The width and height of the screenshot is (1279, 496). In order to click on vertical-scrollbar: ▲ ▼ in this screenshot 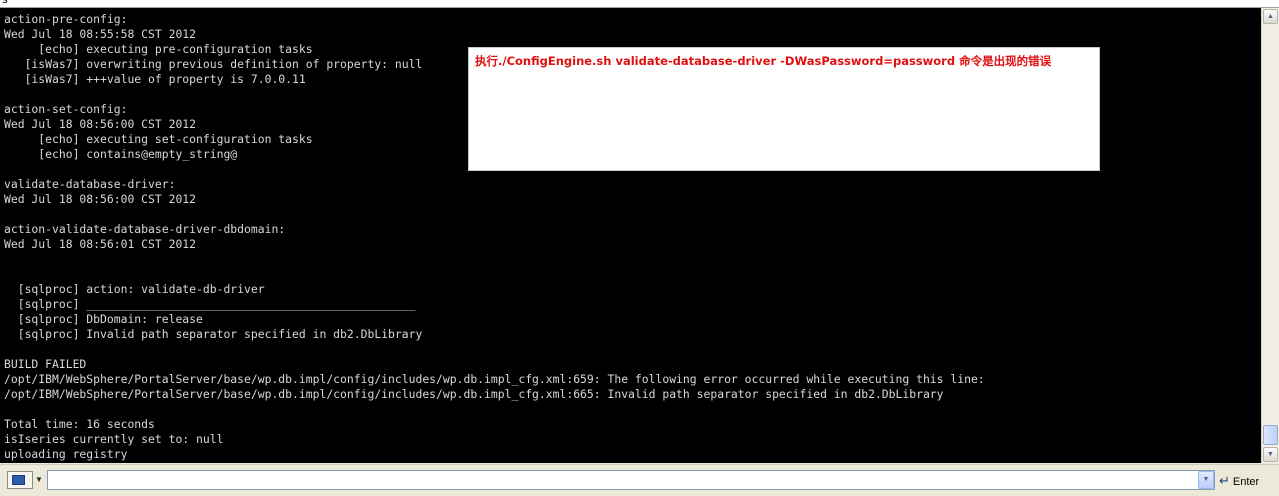, I will do `click(1270, 235)`.